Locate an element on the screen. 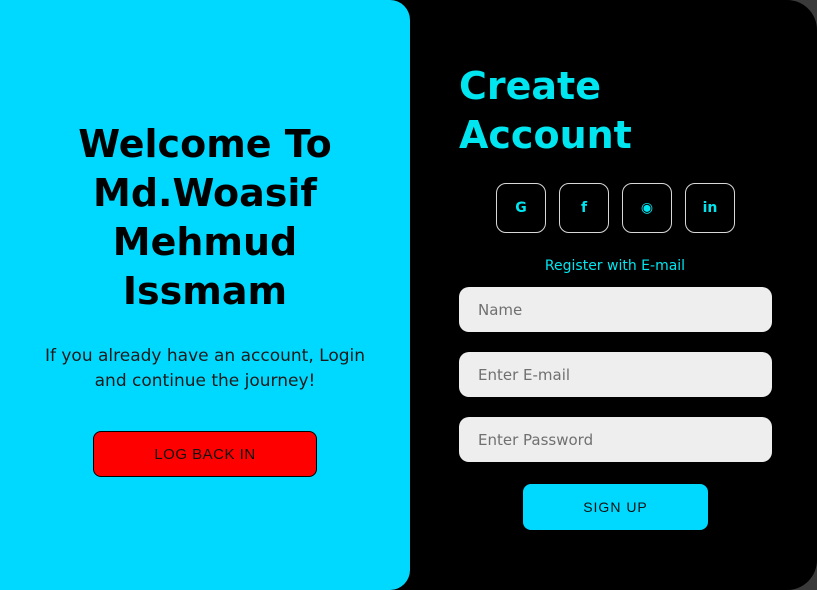 The height and width of the screenshot is (590, 817). facebook-icon: f is located at coordinates (584, 208).